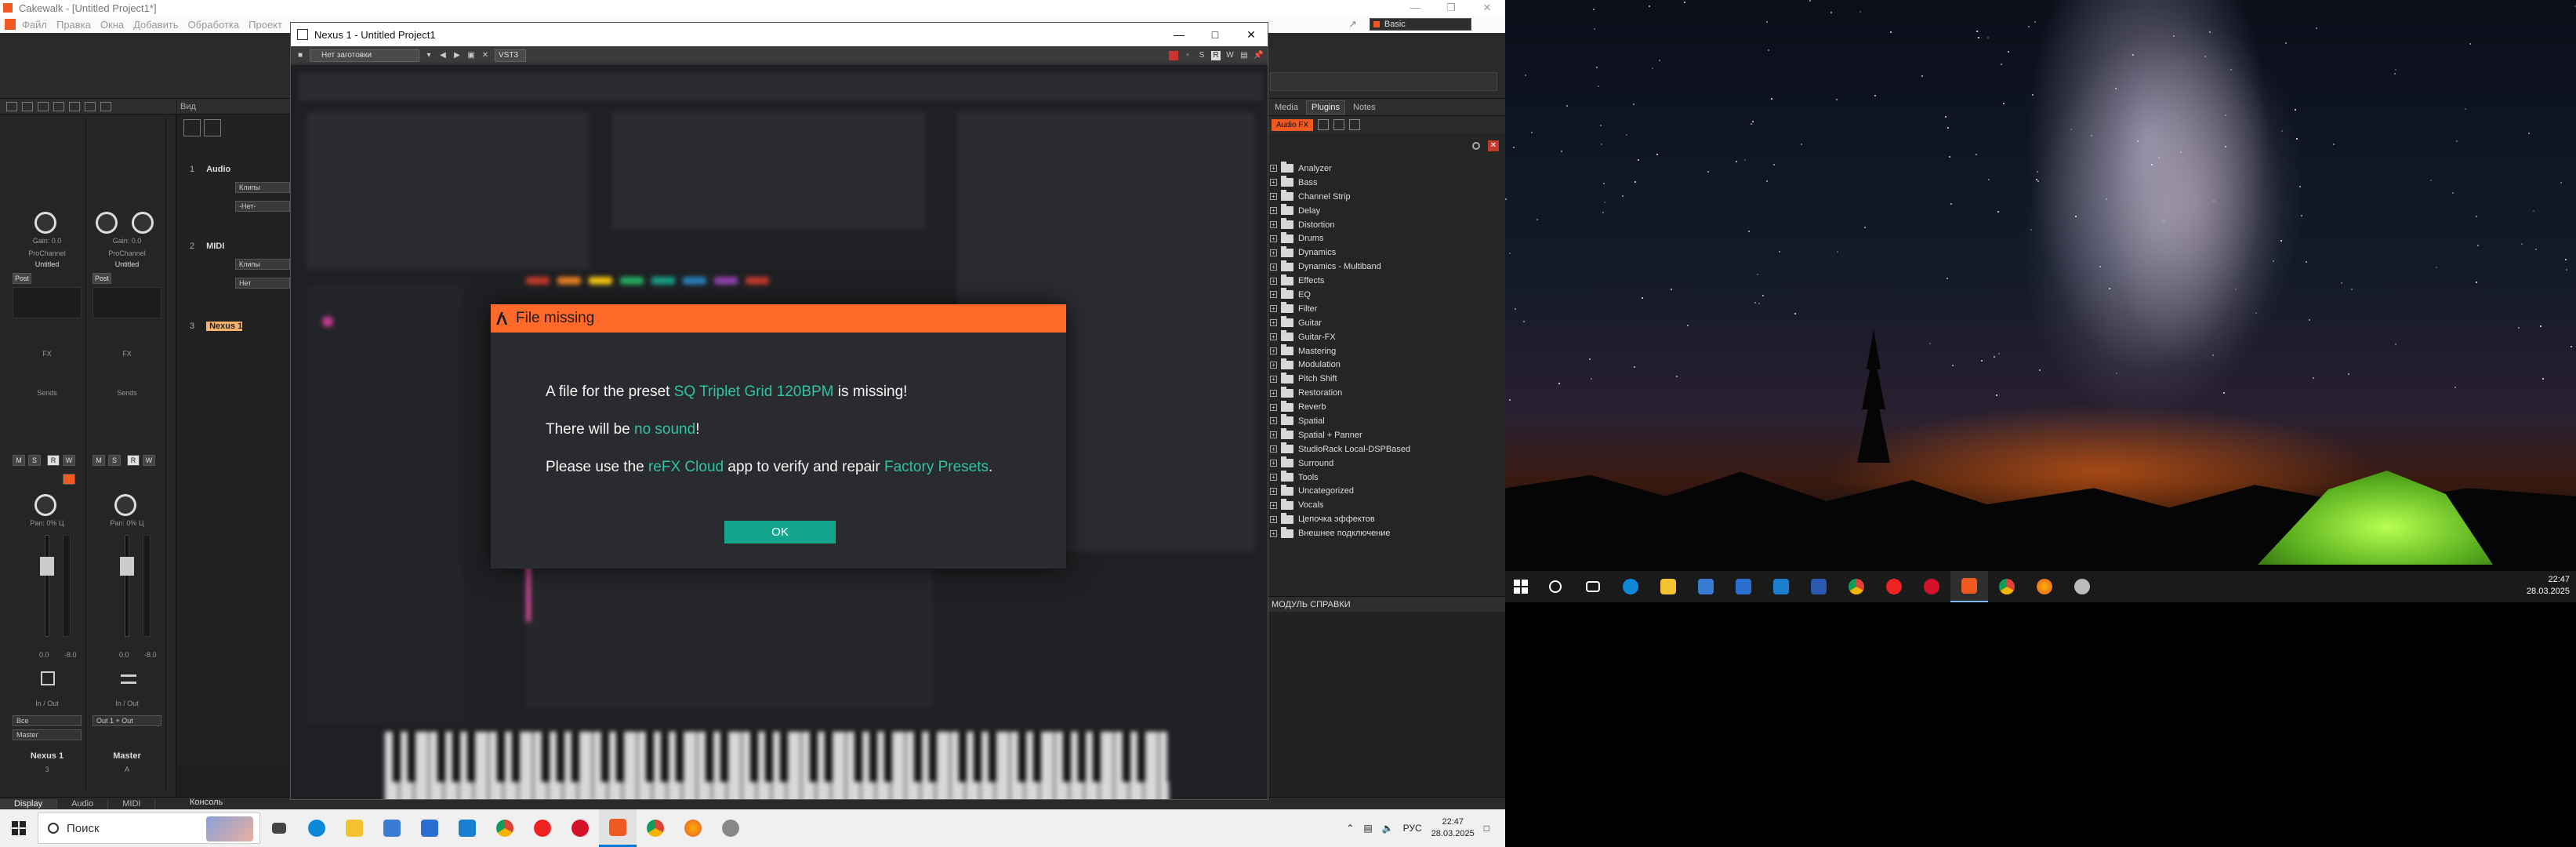  I want to click on audio-fx-button: Audio FX, so click(1293, 124).